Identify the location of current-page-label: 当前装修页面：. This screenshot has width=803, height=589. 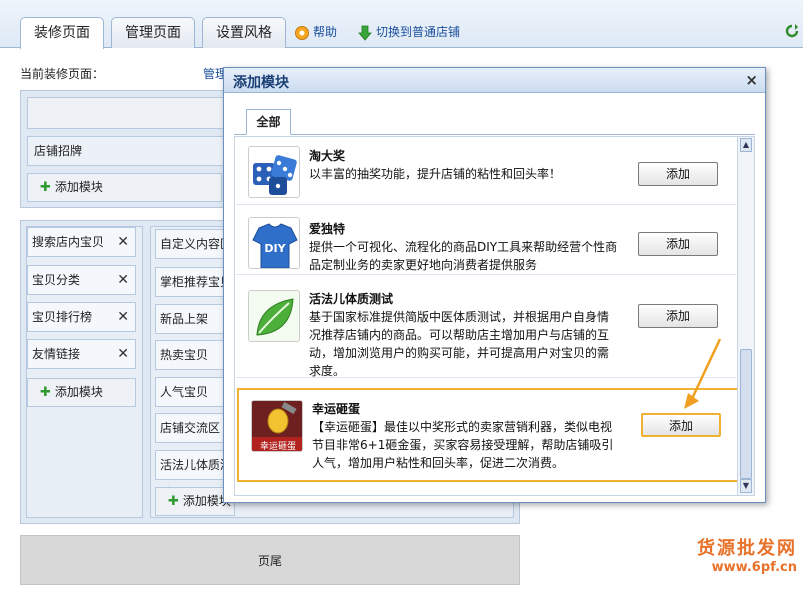
(62, 74).